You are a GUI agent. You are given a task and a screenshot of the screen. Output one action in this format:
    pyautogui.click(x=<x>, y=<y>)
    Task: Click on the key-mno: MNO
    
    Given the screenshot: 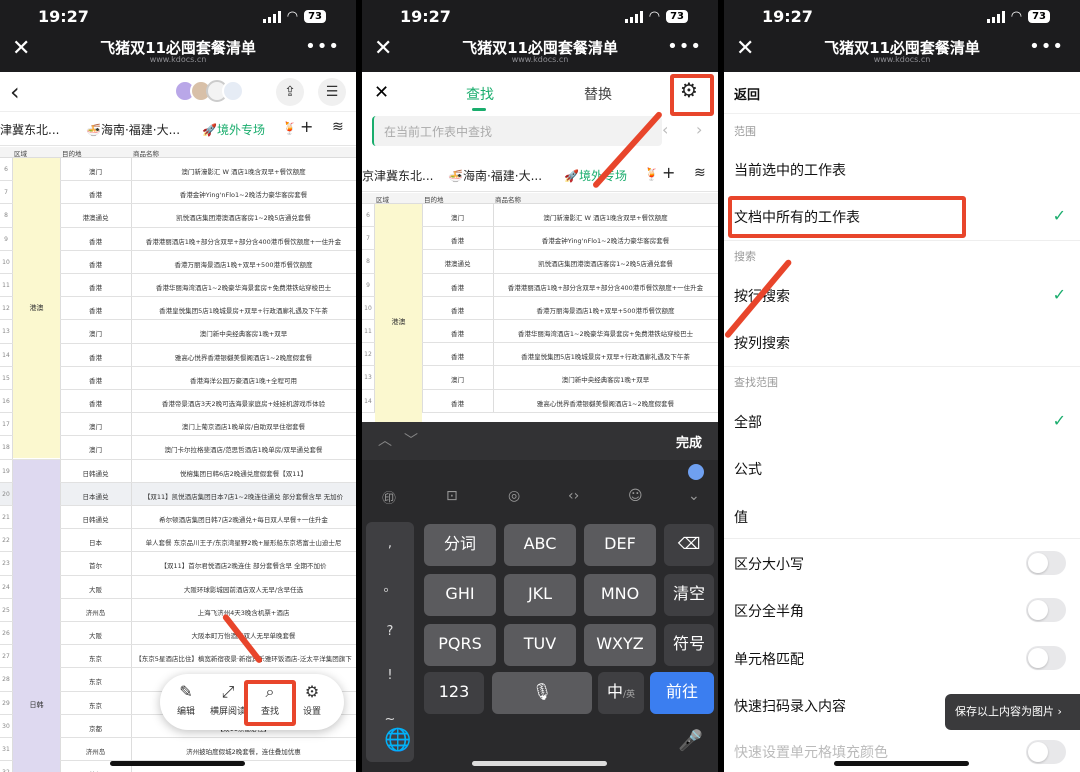 What is the action you would take?
    pyautogui.click(x=620, y=595)
    